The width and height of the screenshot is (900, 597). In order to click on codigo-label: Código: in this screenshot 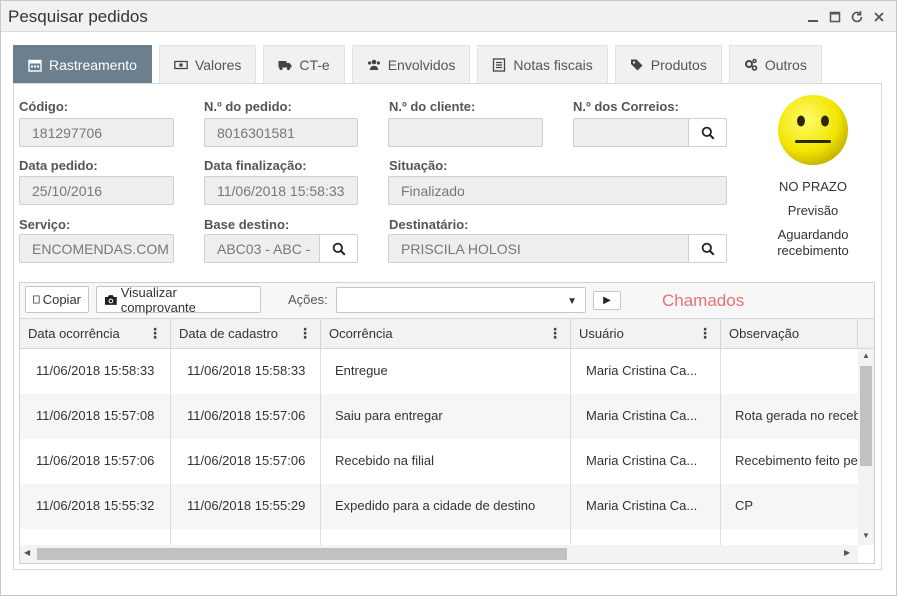, I will do `click(44, 106)`.